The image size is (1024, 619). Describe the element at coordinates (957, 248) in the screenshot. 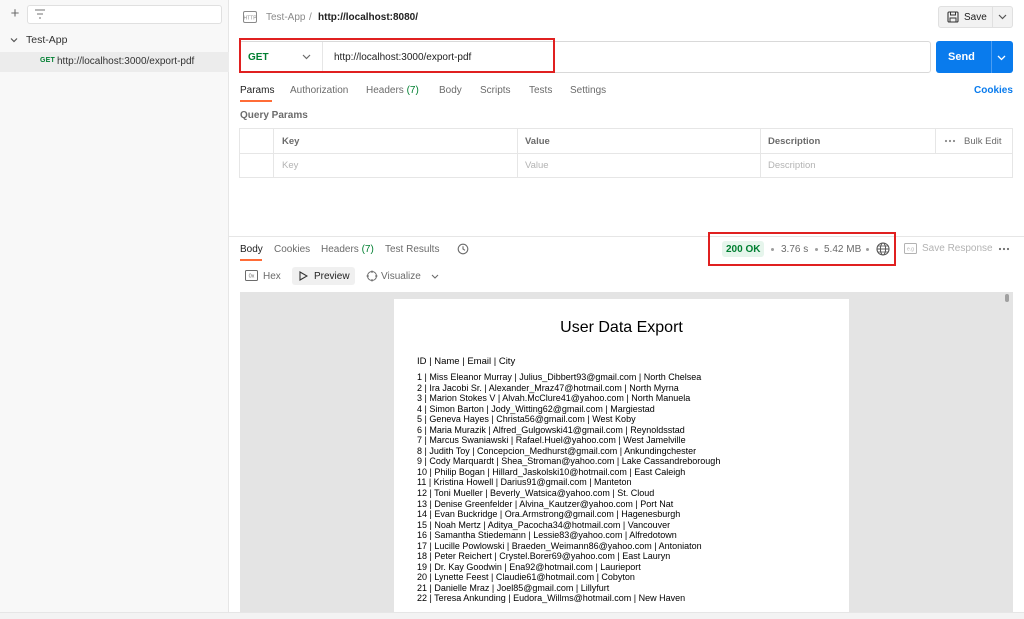

I see `save-response-button: Save Response` at that location.